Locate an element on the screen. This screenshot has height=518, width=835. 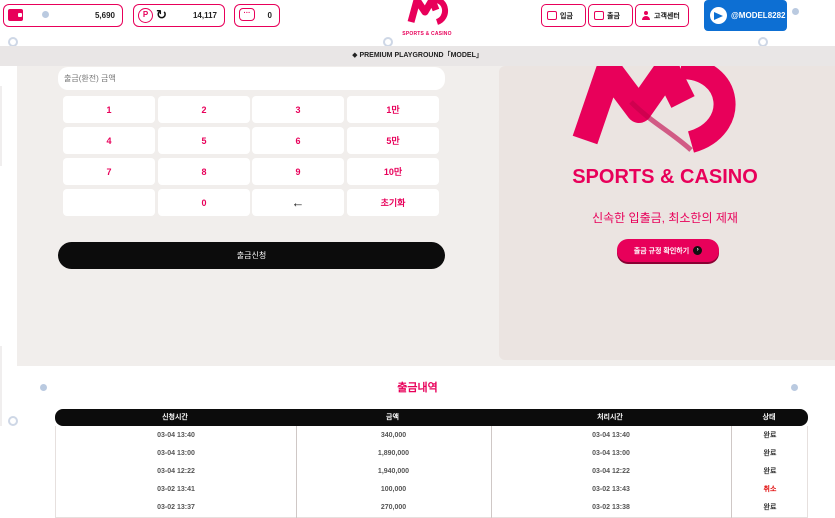
col-amount: 금액 is located at coordinates (392, 417).